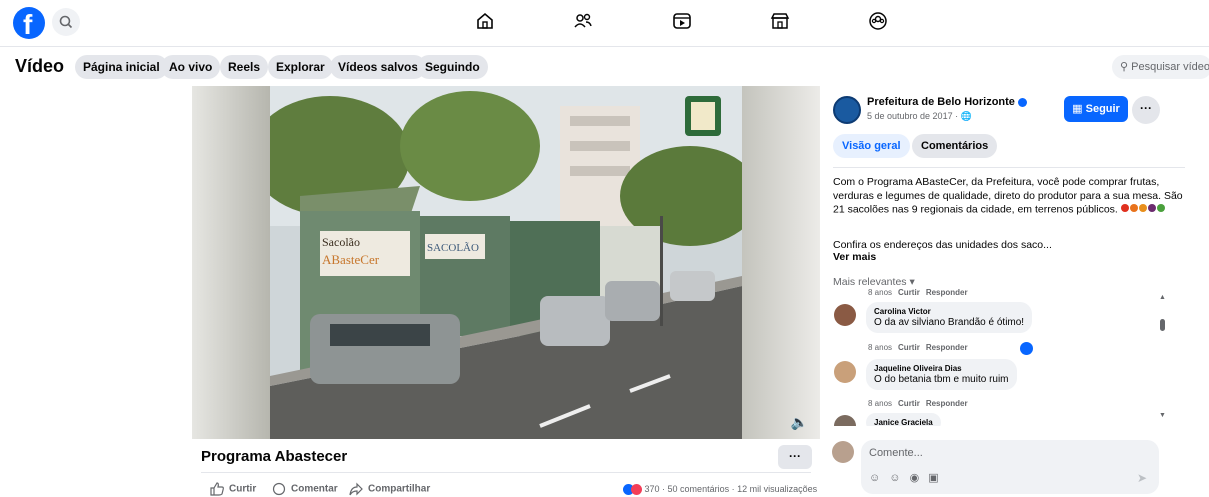 The image size is (1209, 497). Describe the element at coordinates (1009, 167) in the screenshot. I see `panel-divider` at that location.